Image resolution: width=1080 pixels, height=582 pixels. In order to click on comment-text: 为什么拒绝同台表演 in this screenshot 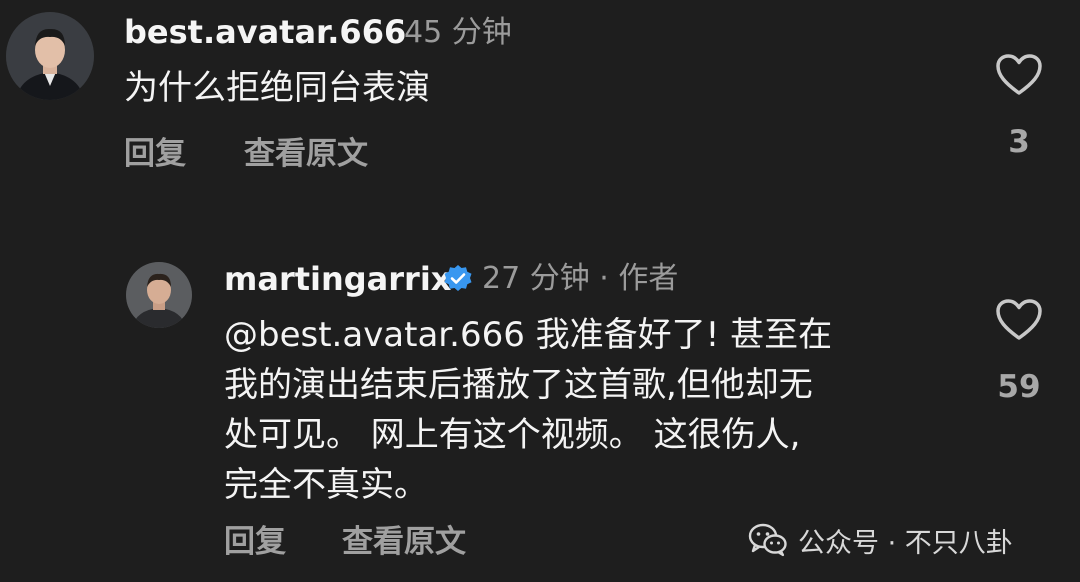, I will do `click(277, 88)`.